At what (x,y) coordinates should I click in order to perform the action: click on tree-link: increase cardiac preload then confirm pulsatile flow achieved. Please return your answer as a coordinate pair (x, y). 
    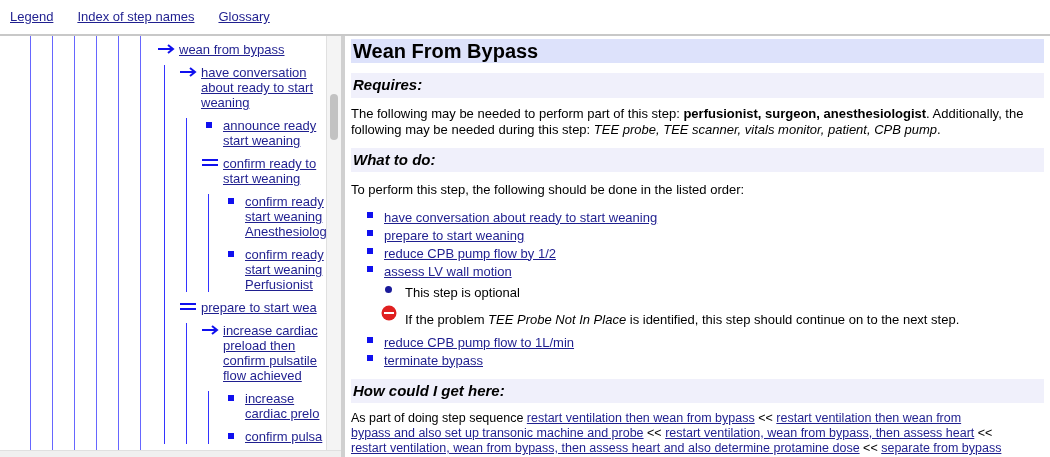
    Looking at the image, I should click on (270, 353).